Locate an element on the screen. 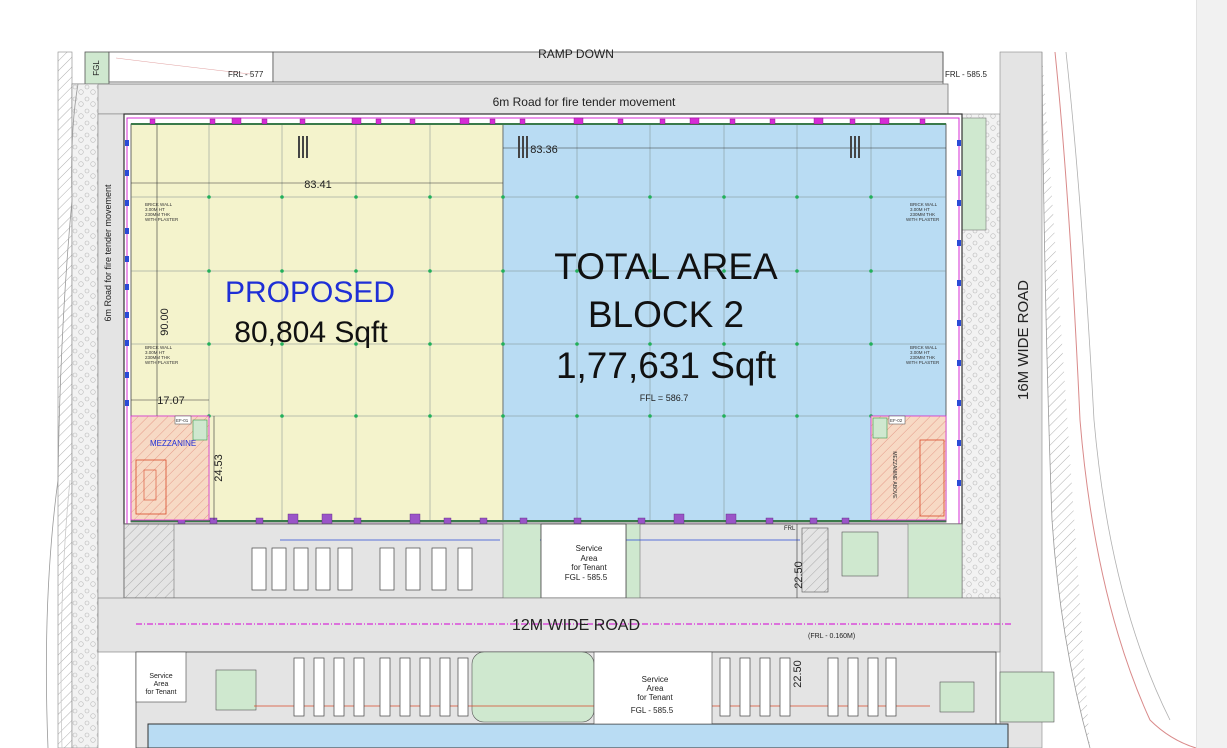  dim-height: 90.00 is located at coordinates (165, 322).